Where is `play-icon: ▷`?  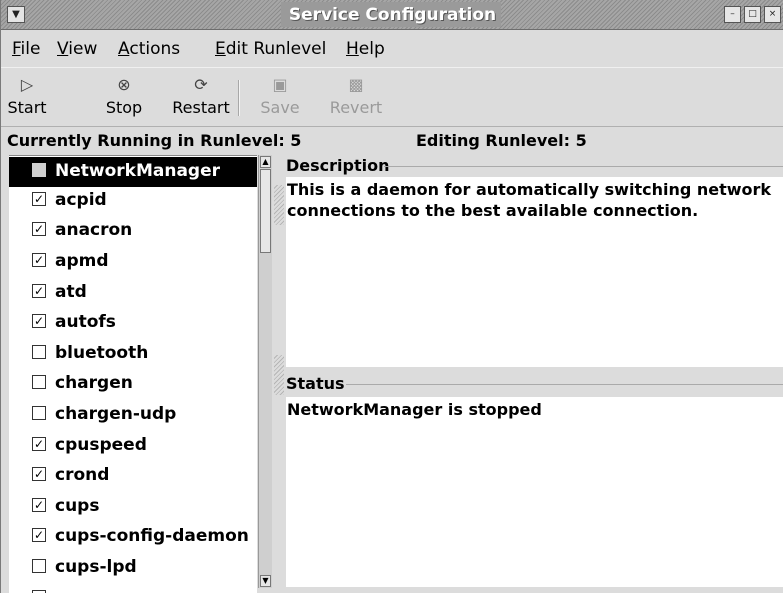 play-icon: ▷ is located at coordinates (27, 84).